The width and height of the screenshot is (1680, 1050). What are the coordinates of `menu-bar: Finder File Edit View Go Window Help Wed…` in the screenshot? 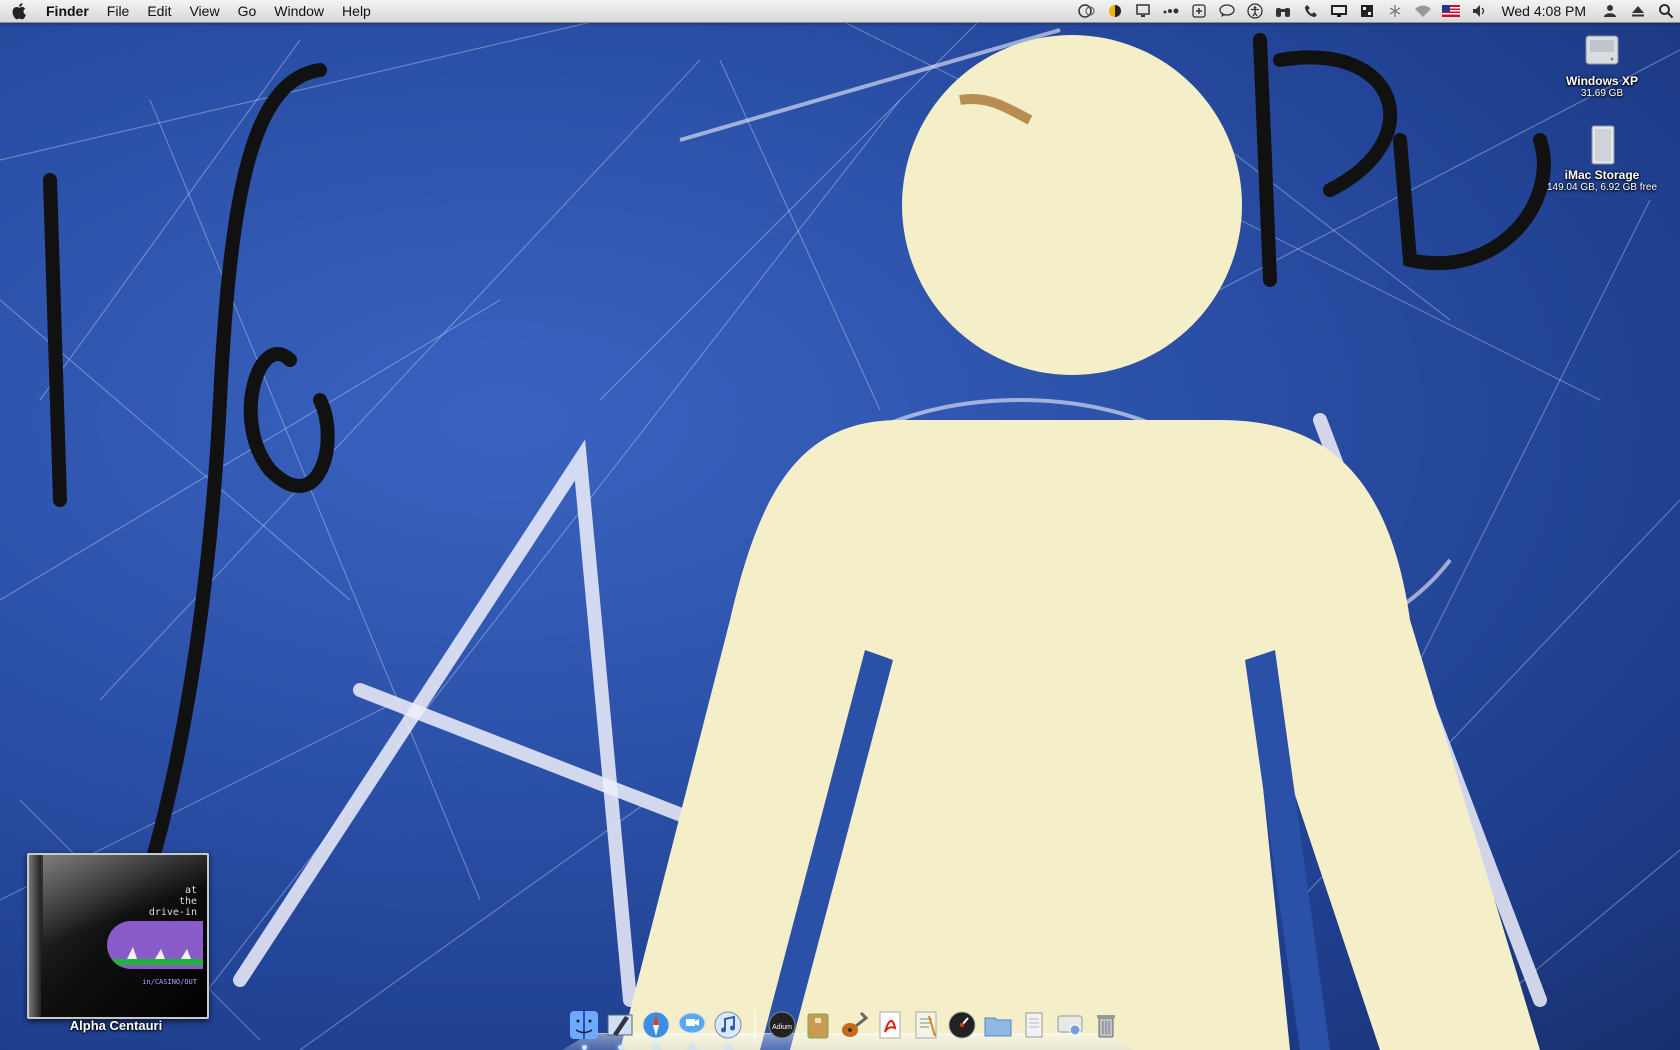 It's located at (840, 11).